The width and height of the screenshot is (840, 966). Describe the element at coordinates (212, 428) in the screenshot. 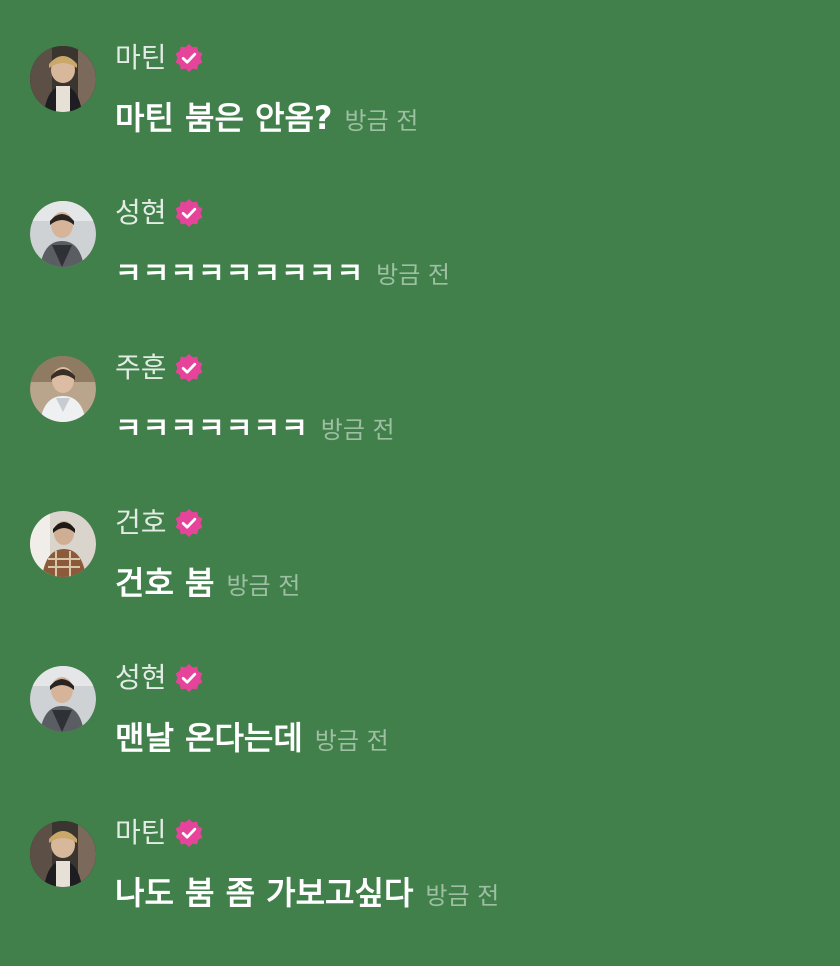

I see `message-text: ㅋㅋㅋㅋㅋㅋㅋ` at that location.